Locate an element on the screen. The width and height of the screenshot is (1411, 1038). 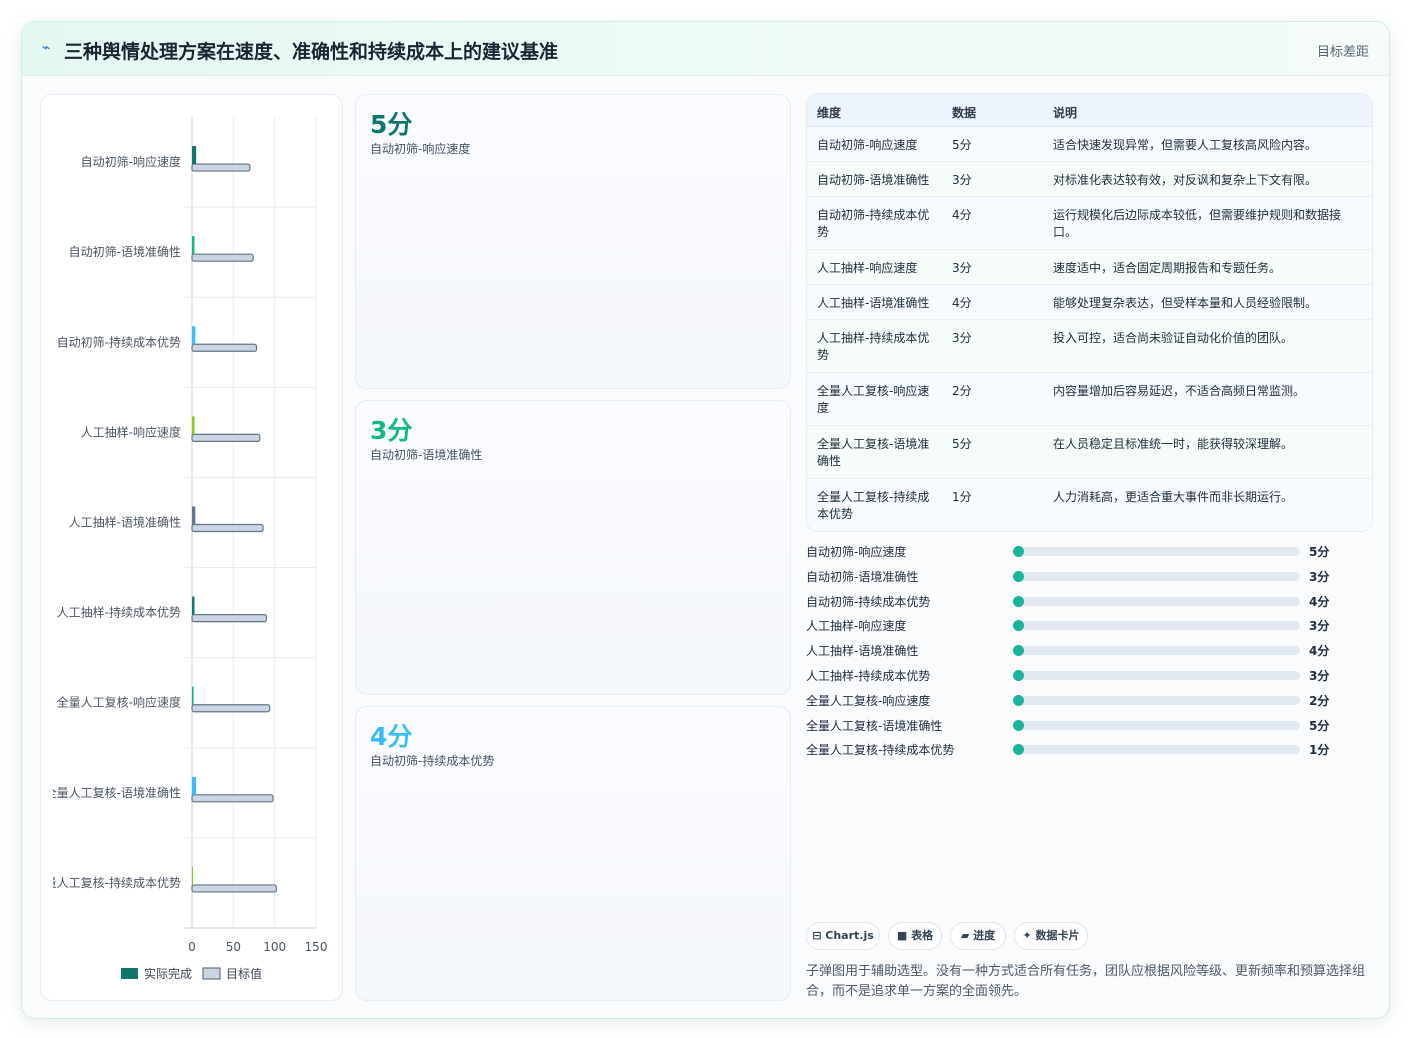
cell-dimension: 全量人工复核-语境准确性 is located at coordinates (873, 452).